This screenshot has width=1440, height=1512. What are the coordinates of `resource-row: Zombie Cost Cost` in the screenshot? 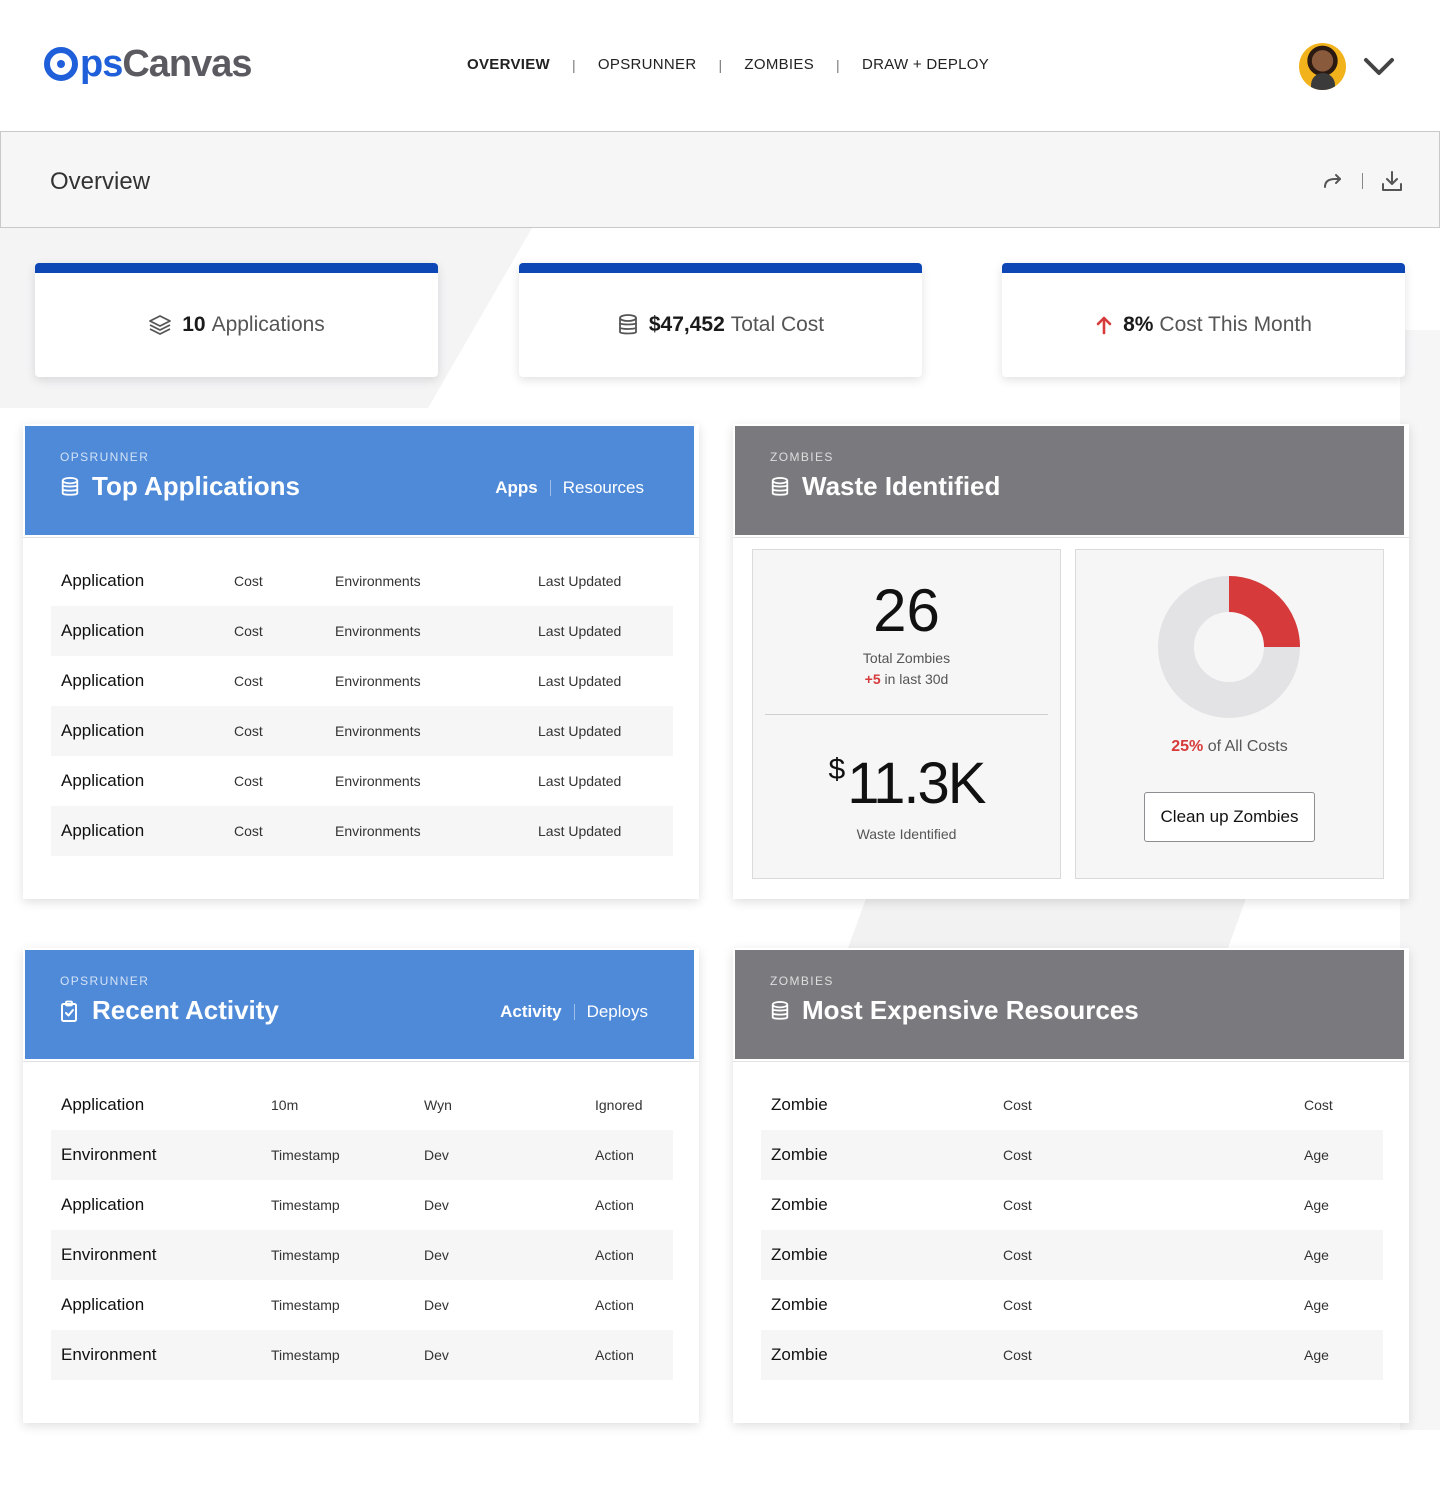 It's located at (1072, 1105).